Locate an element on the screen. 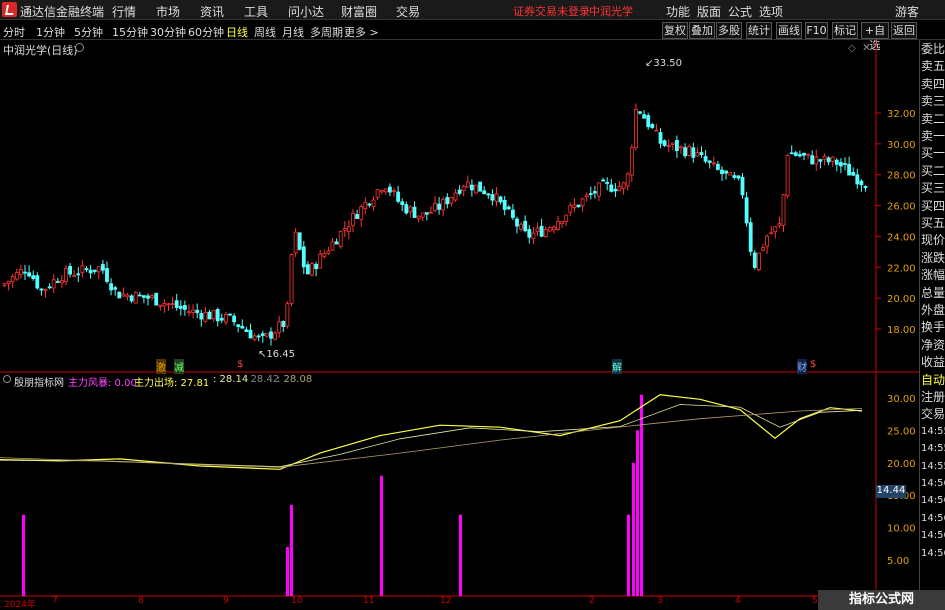 Image resolution: width=945 pixels, height=610 pixels. indicator-v3: : 28.42 is located at coordinates (262, 379).